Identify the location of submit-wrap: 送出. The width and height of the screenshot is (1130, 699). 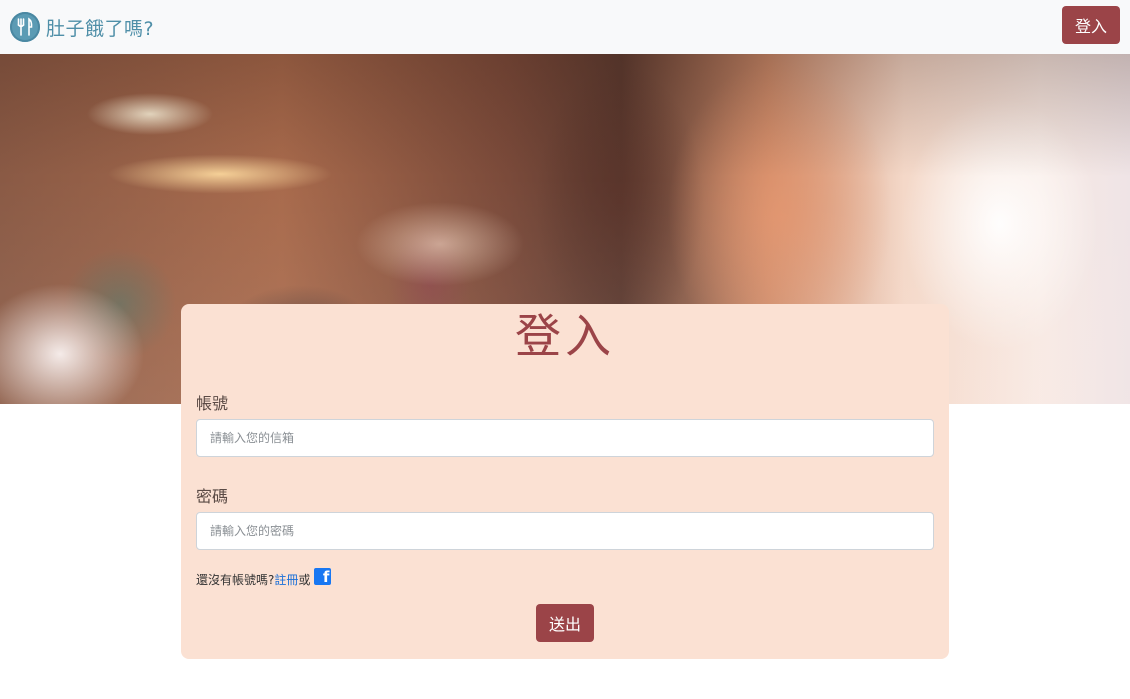
(565, 623).